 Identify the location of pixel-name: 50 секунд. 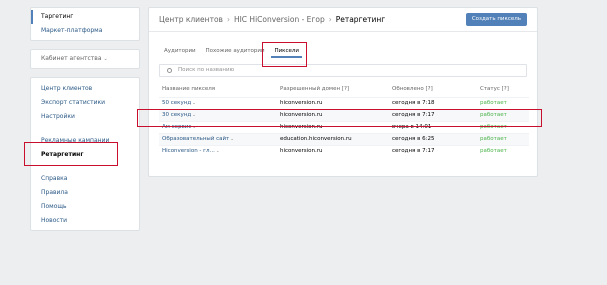
(177, 103).